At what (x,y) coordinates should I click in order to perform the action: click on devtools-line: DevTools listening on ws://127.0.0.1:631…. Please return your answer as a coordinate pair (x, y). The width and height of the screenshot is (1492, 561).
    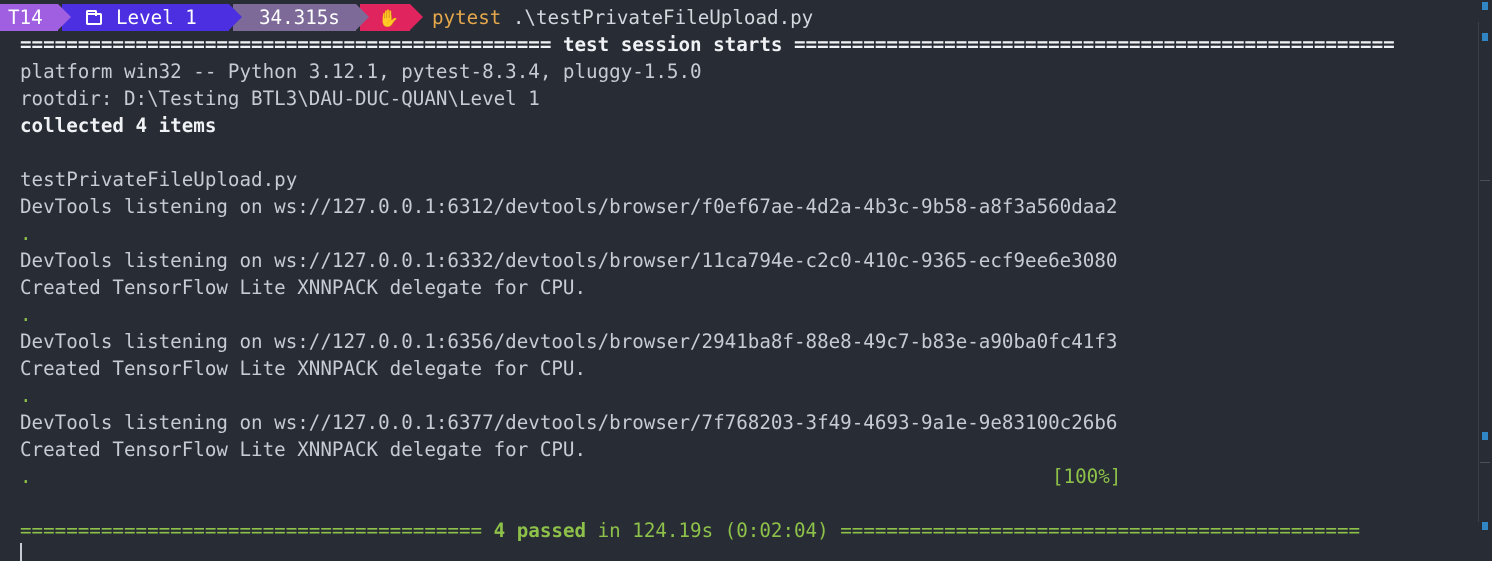
    Looking at the image, I should click on (569, 206).